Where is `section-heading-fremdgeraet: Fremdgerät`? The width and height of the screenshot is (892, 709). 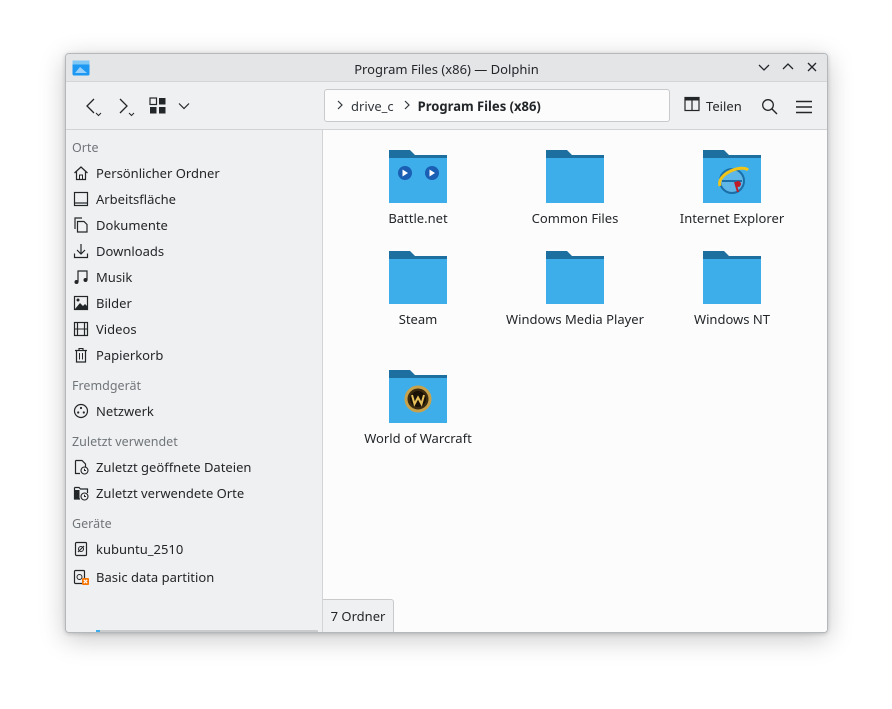
section-heading-fremdgeraet: Fremdgerät is located at coordinates (107, 385).